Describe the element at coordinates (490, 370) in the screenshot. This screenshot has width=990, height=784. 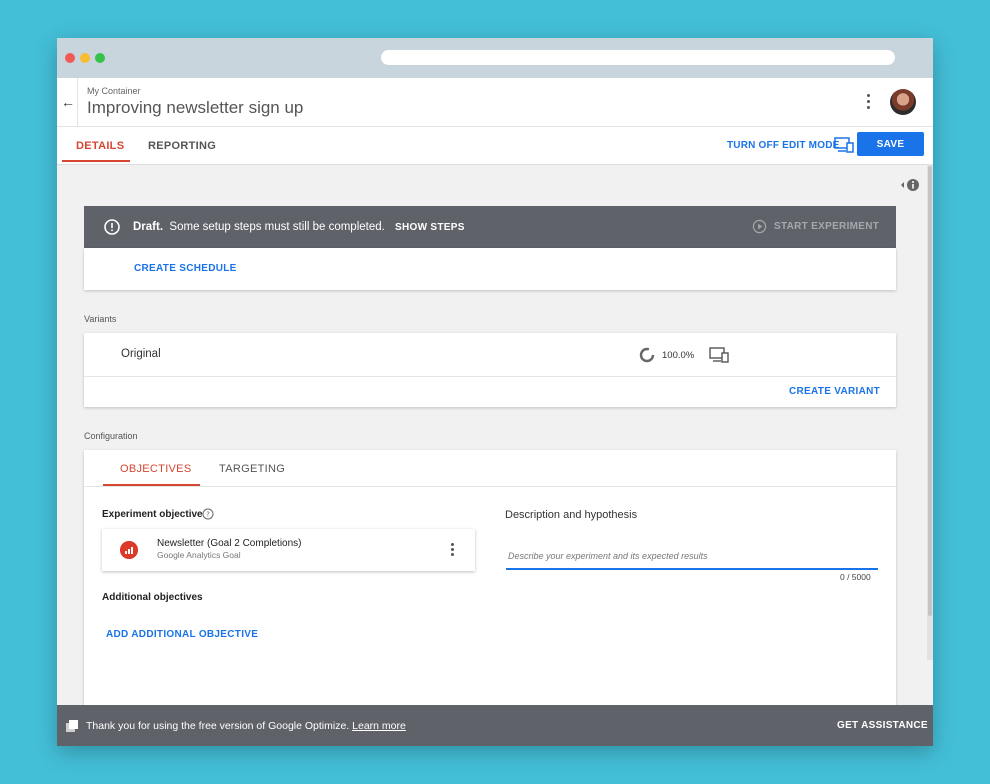
I see `variants-card: Original 100.0% CREATE VARIANT` at that location.